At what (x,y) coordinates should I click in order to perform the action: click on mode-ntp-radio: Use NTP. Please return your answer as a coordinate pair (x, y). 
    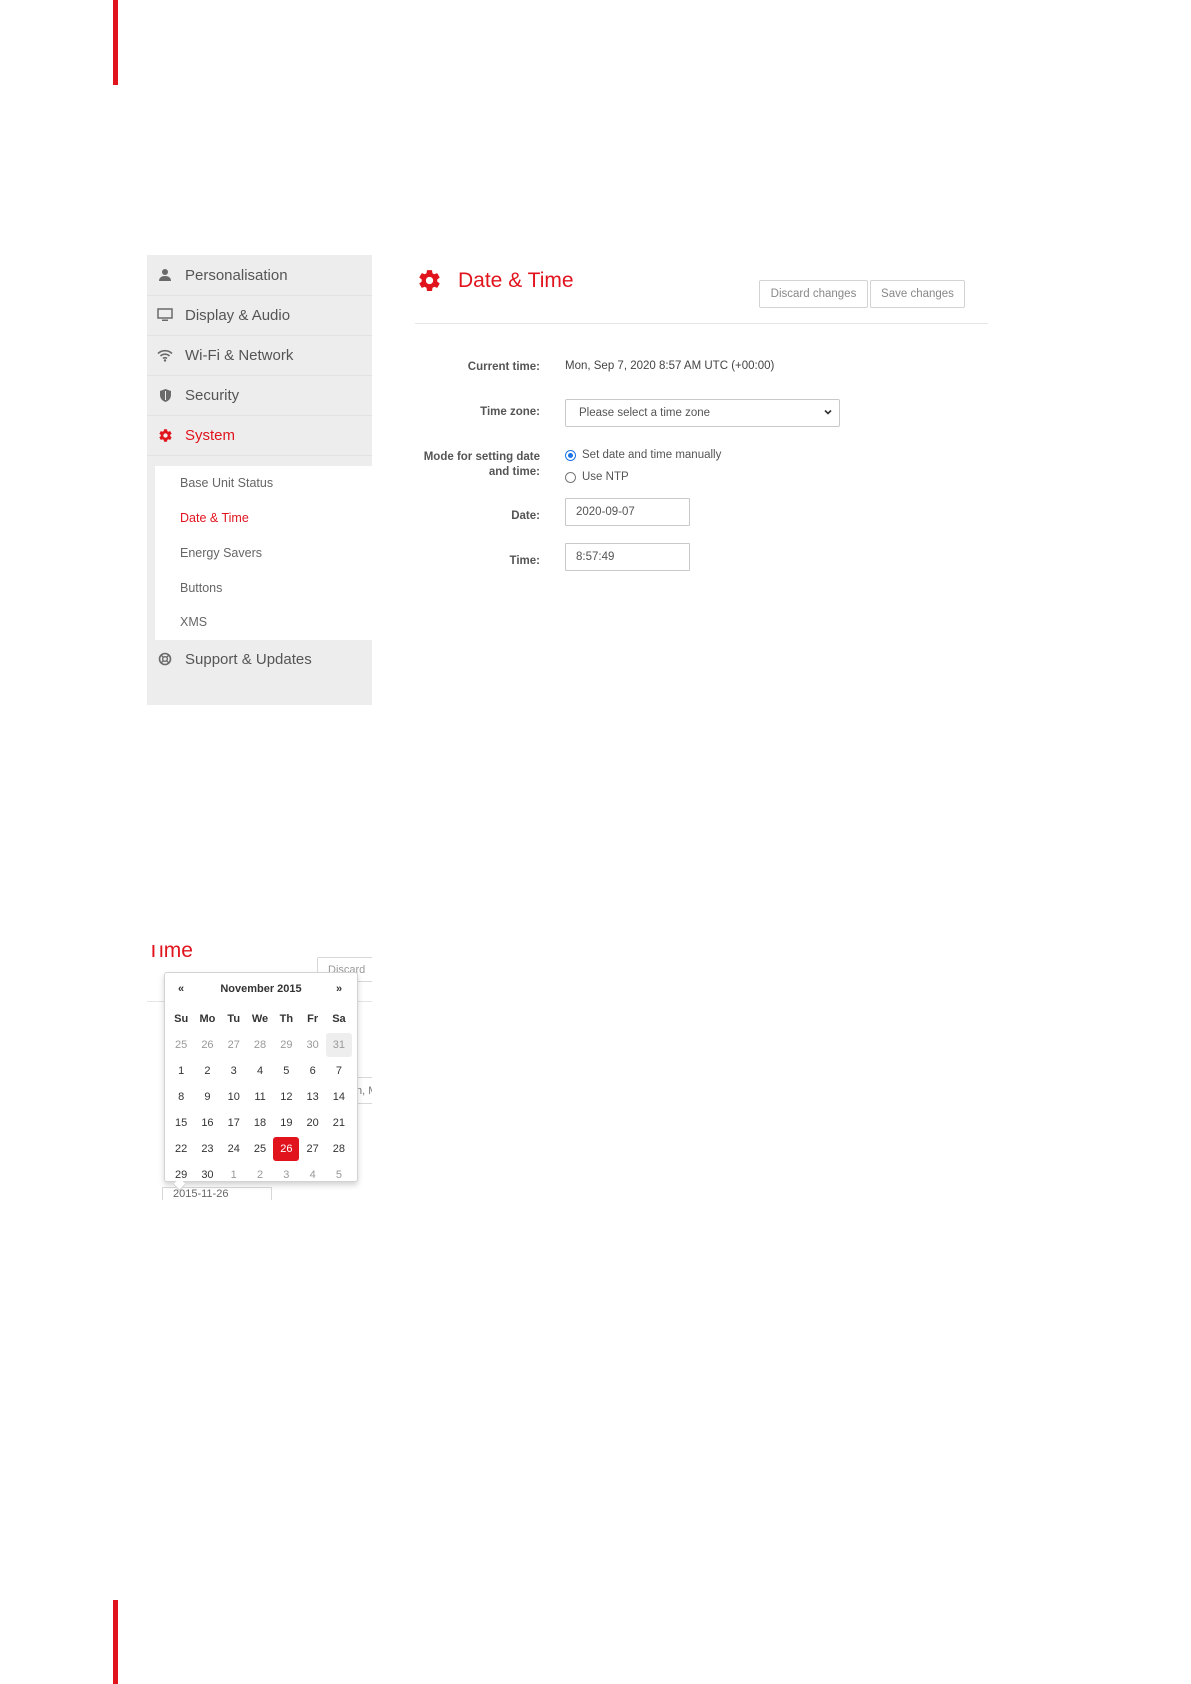
    Looking at the image, I should click on (597, 477).